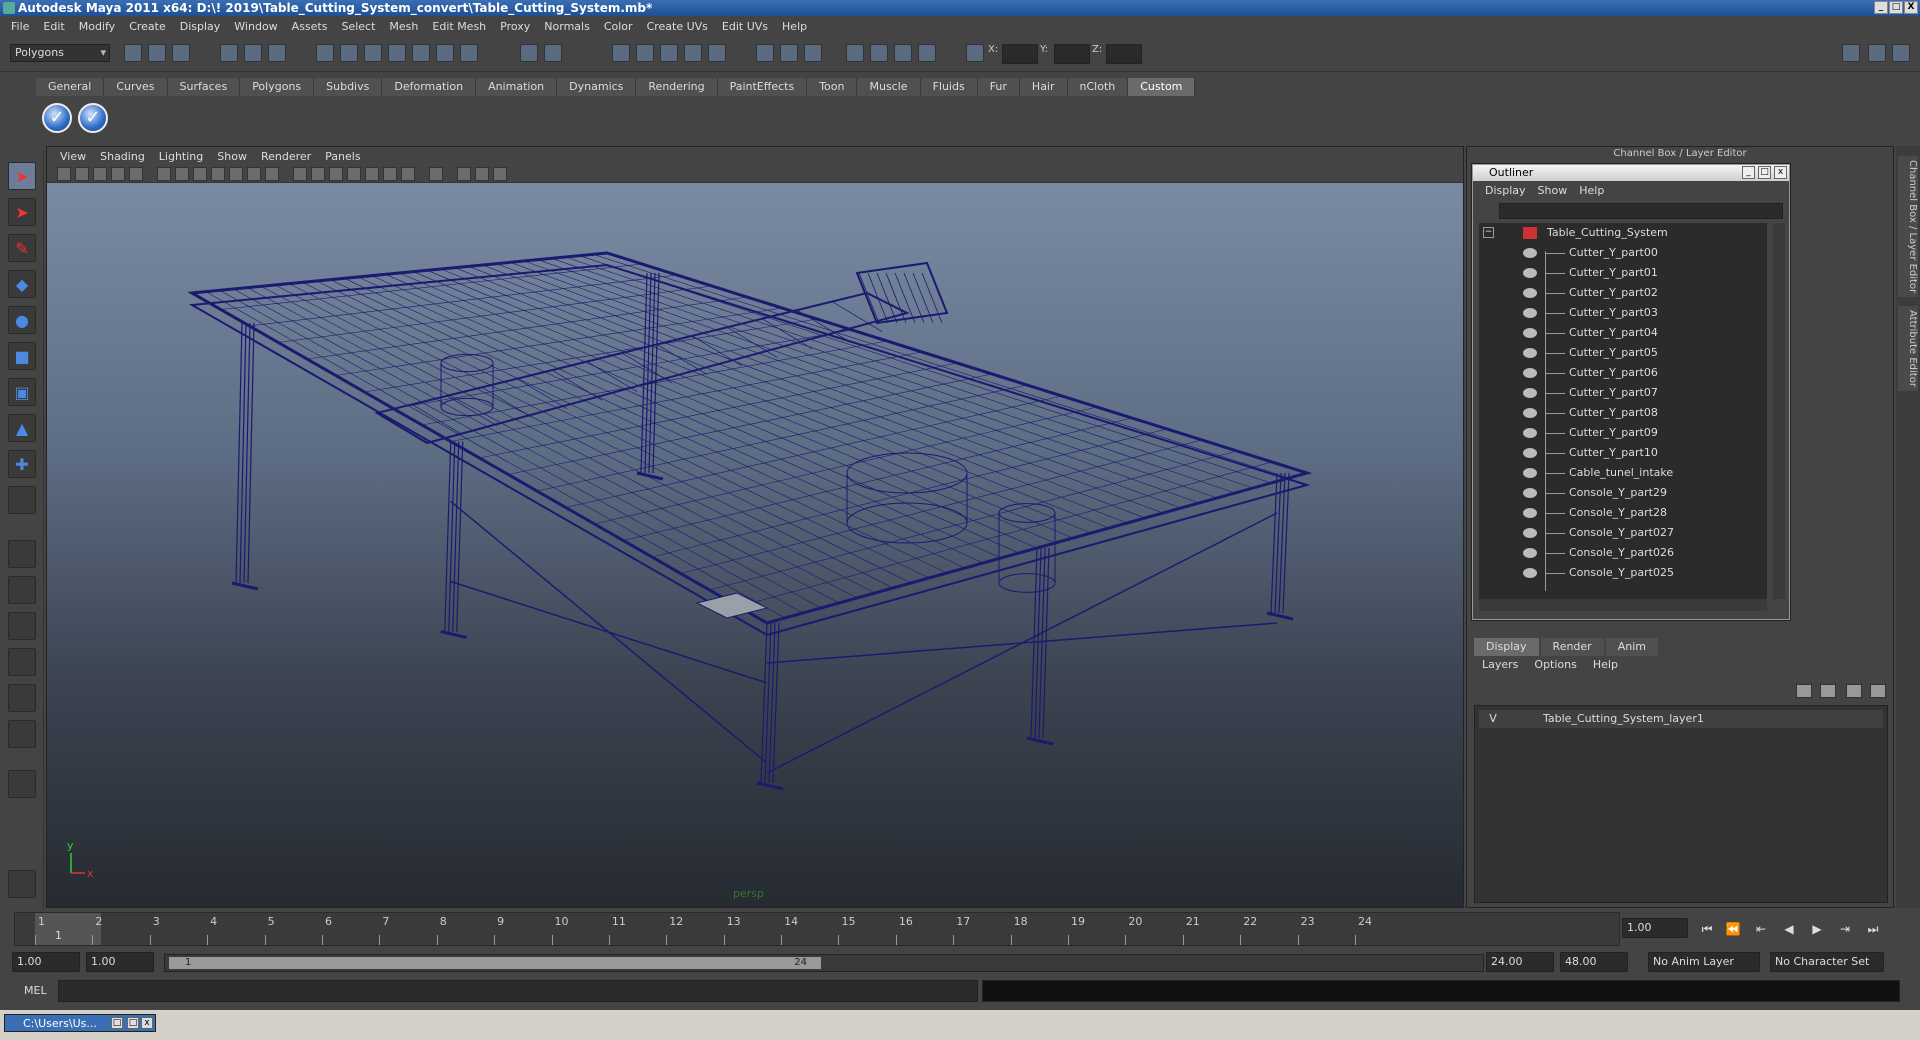  Describe the element at coordinates (325, 53) in the screenshot. I see `snap-grid-icon` at that location.